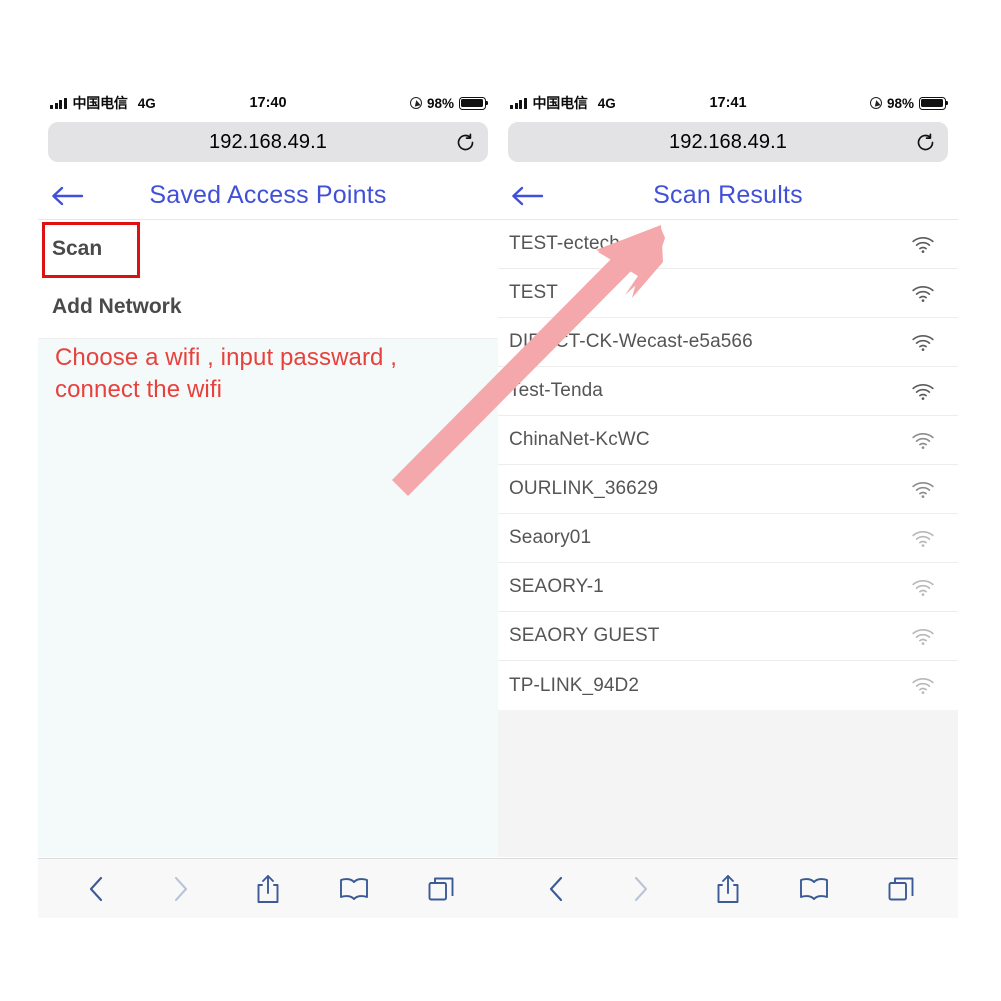  I want to click on wifi-network-name: ChinaNet-KcWC, so click(579, 439).